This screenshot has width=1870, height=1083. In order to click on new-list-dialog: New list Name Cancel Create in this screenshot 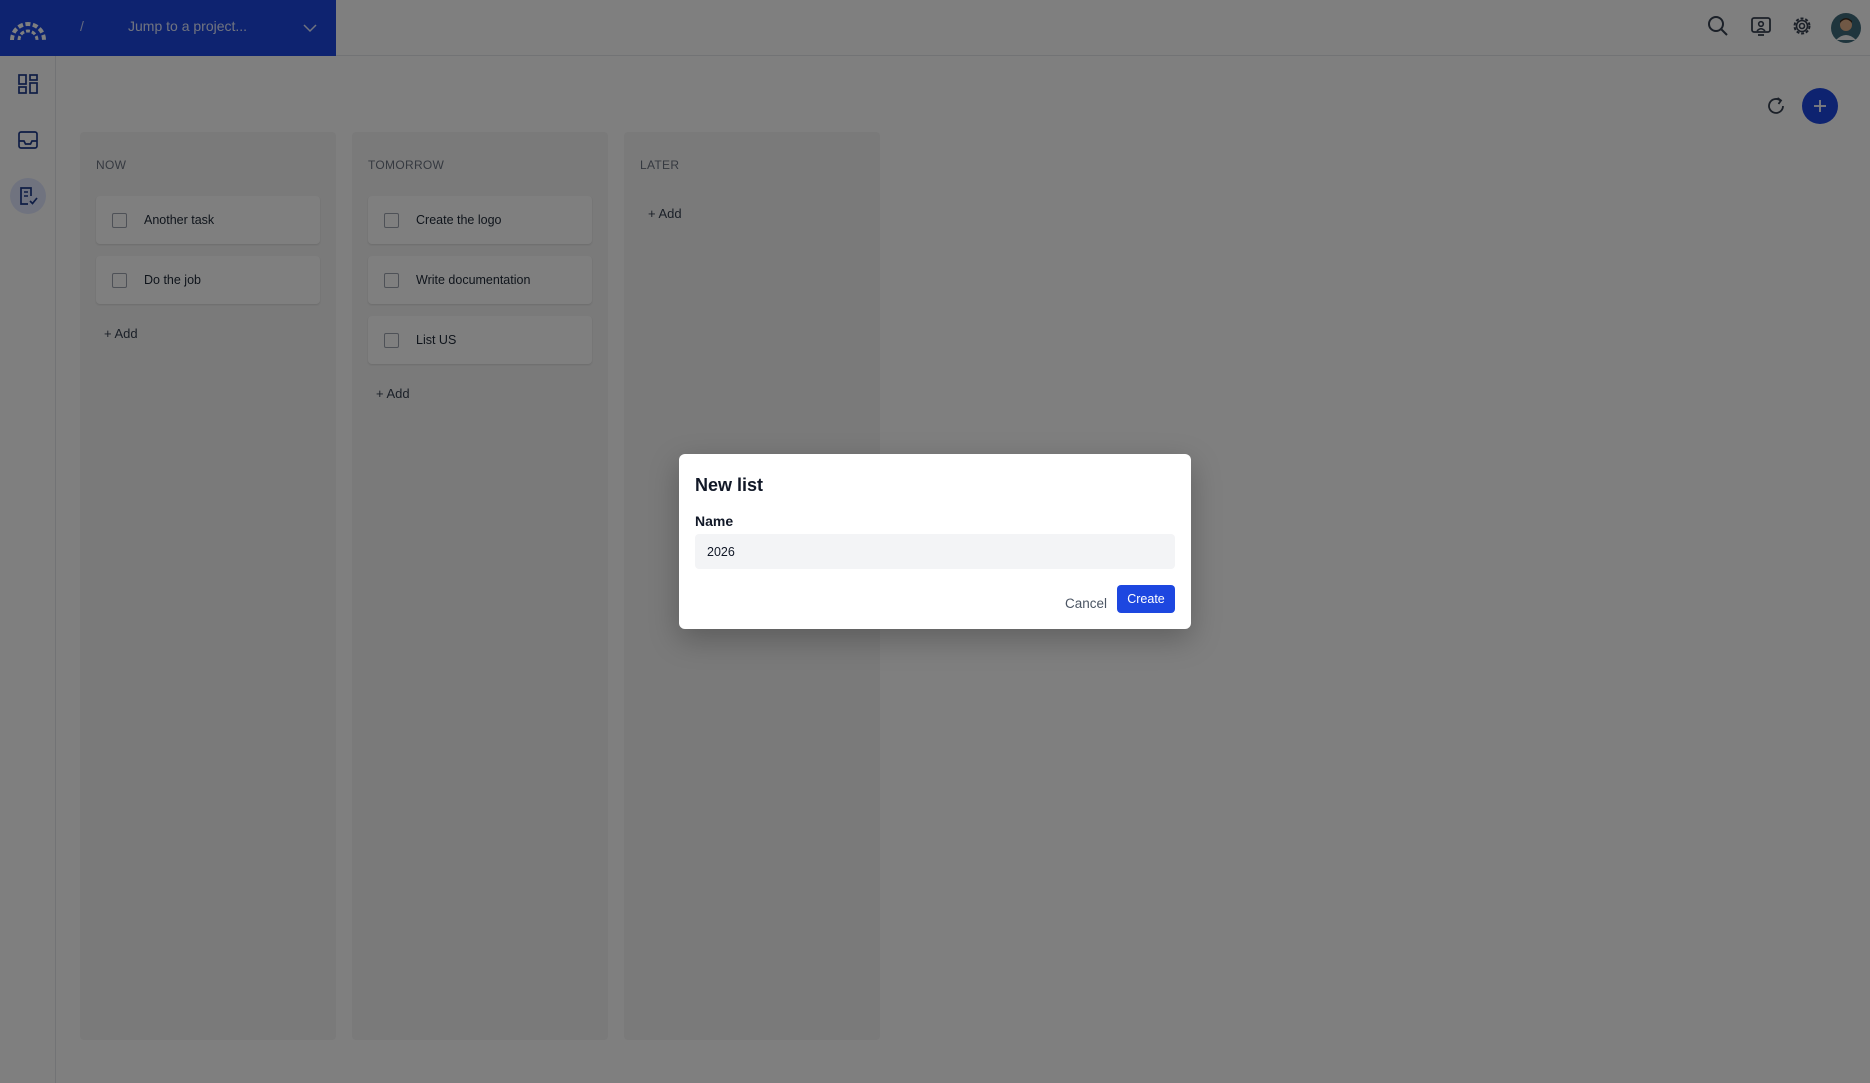, I will do `click(935, 541)`.